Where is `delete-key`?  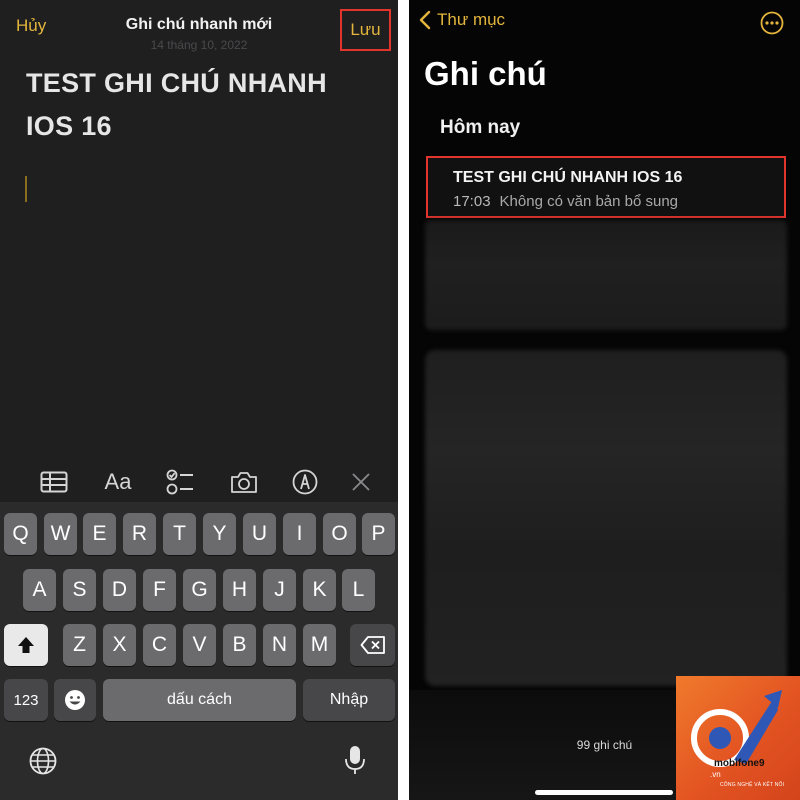 delete-key is located at coordinates (372, 645).